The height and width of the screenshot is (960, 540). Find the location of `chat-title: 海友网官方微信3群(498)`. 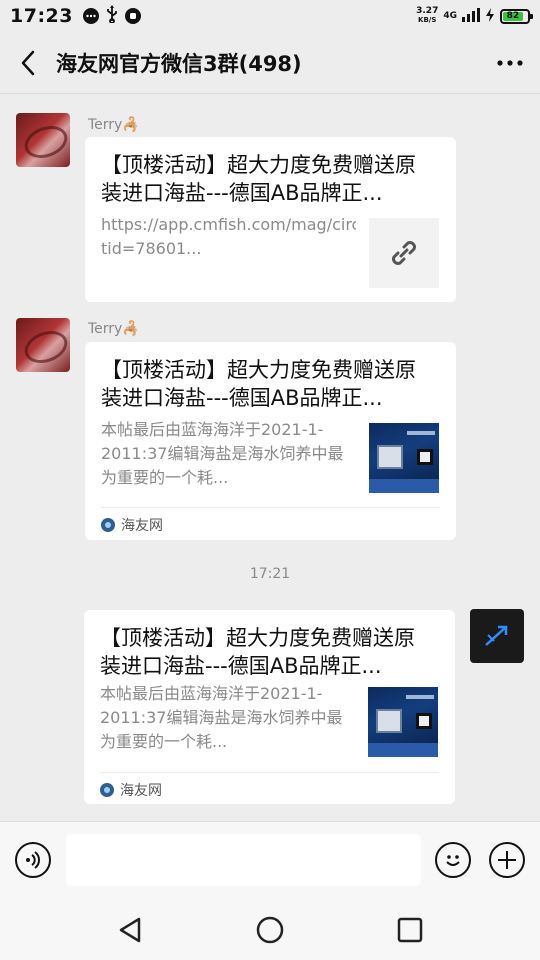

chat-title: 海友网官方微信3群(498) is located at coordinates (179, 63).